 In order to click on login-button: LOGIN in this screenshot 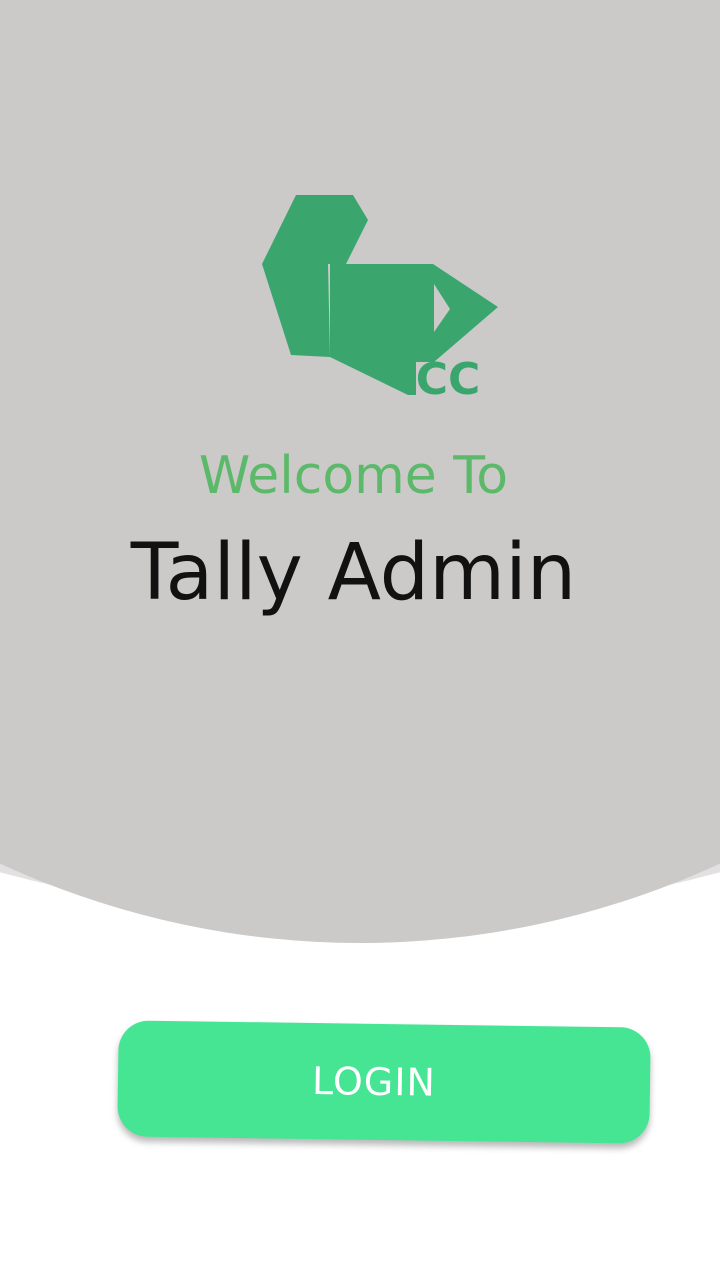, I will do `click(384, 1082)`.